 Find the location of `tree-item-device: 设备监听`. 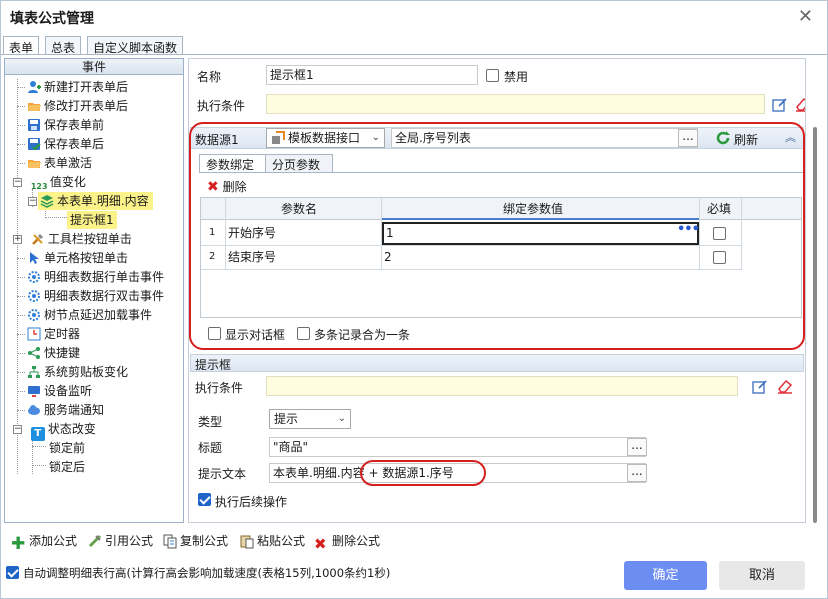

tree-item-device: 设备监听 is located at coordinates (55, 391).